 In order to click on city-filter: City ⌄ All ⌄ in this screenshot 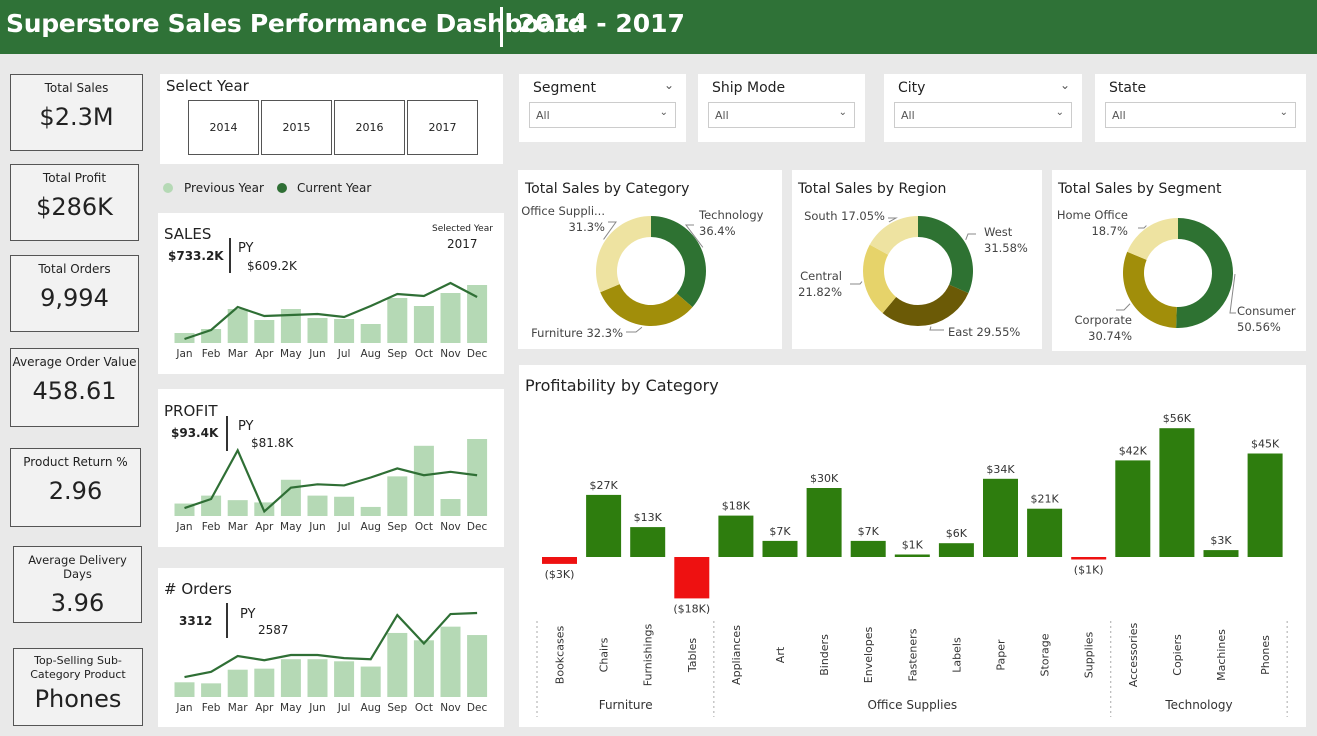, I will do `click(983, 108)`.